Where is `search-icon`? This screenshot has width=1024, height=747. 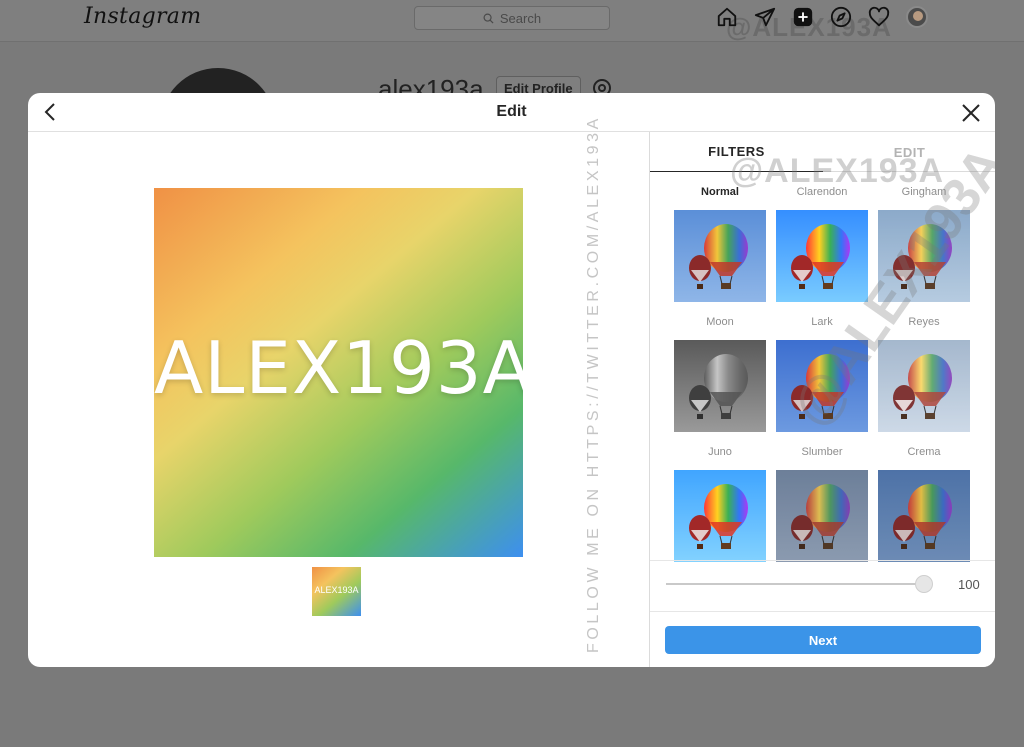
search-icon is located at coordinates (488, 18).